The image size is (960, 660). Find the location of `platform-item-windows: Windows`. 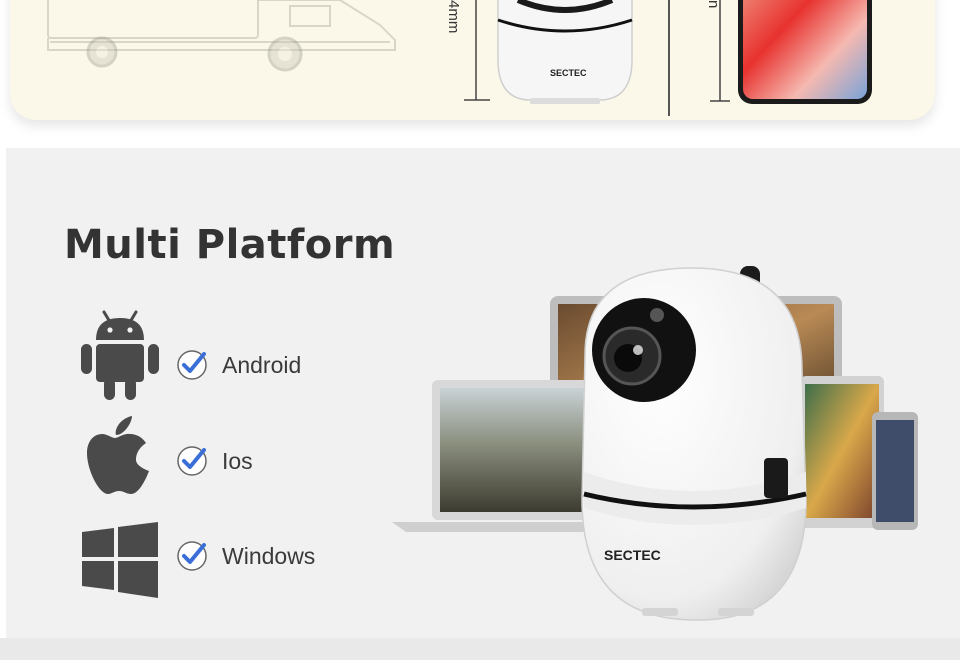

platform-item-windows: Windows is located at coordinates (238, 565).